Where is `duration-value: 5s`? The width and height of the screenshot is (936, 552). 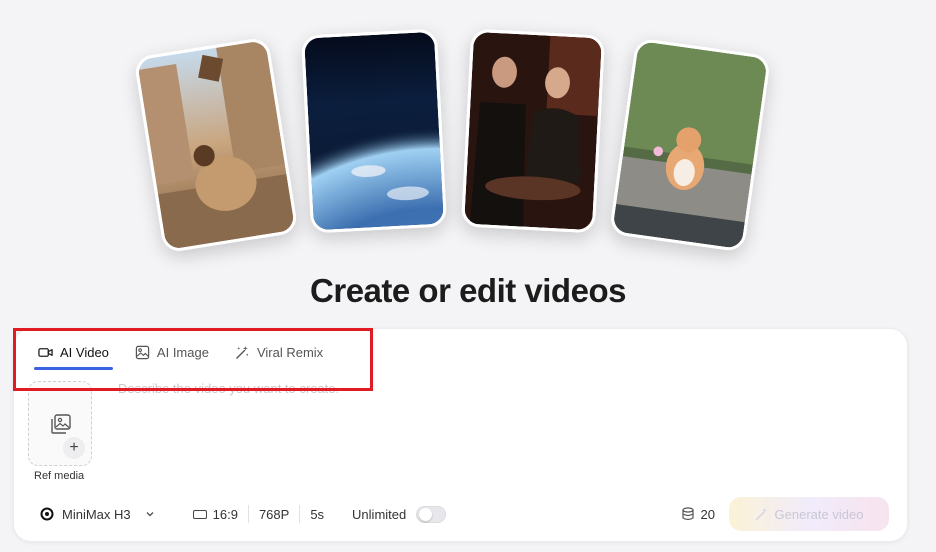
duration-value: 5s is located at coordinates (317, 514).